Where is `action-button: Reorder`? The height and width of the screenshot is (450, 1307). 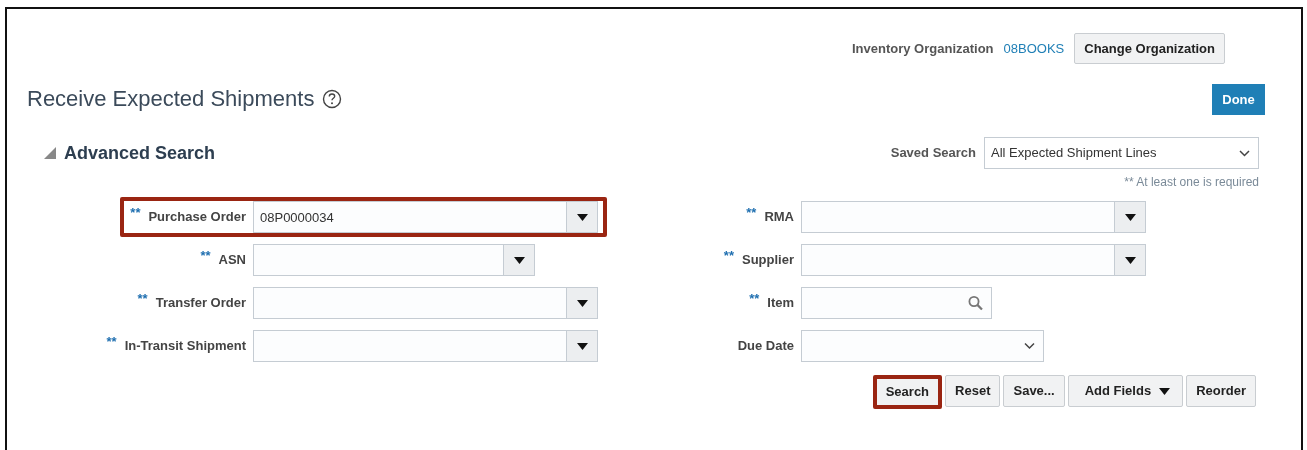 action-button: Reorder is located at coordinates (1221, 391).